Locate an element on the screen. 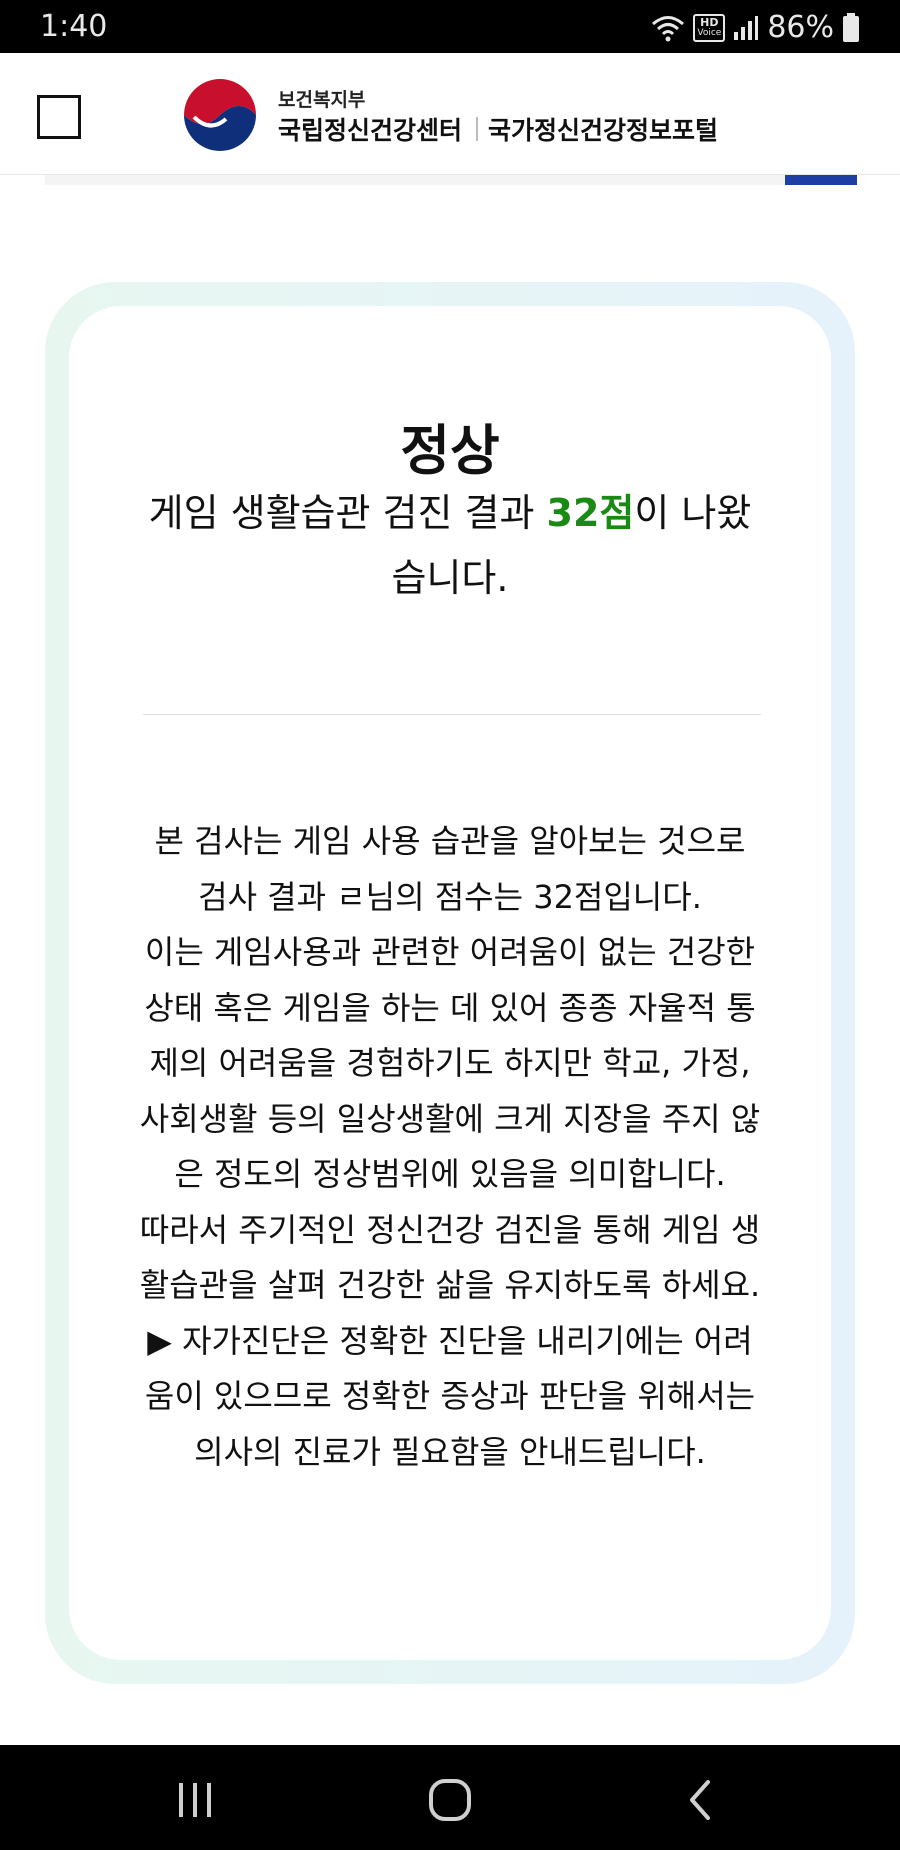  home-icon is located at coordinates (450, 1800).